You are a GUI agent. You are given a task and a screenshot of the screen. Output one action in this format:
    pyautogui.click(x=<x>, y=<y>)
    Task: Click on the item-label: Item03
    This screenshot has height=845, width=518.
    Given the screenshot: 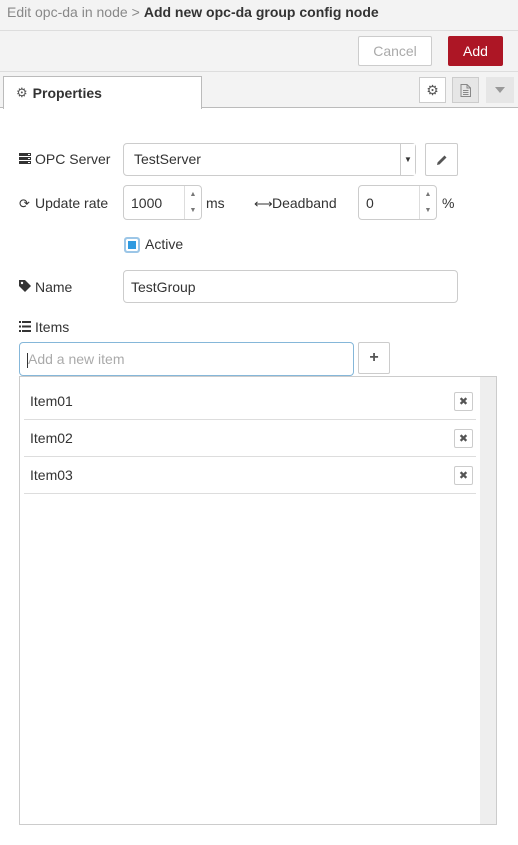 What is the action you would take?
    pyautogui.click(x=51, y=475)
    